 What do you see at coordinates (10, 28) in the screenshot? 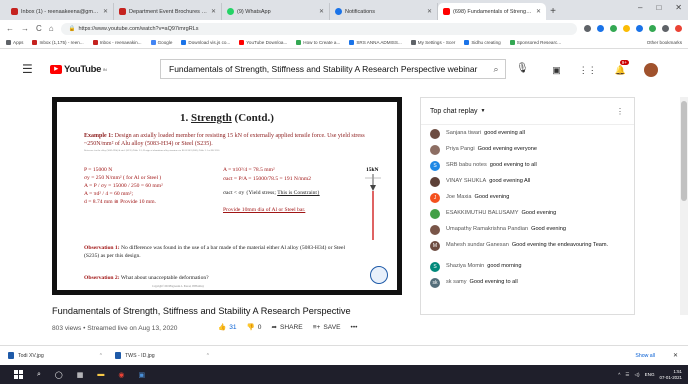
I see `back-icon: ←` at bounding box center [10, 28].